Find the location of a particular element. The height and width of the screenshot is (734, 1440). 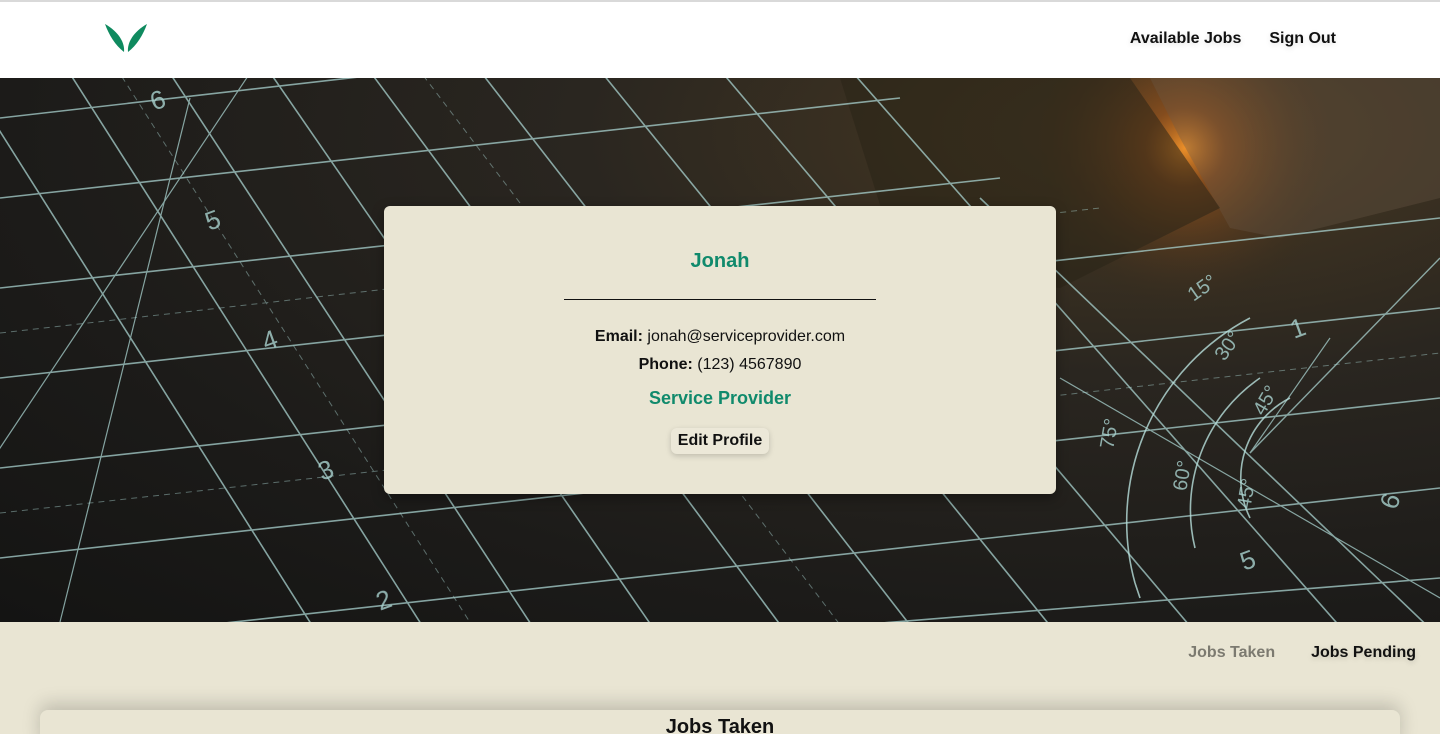

ruler-number: 6 is located at coordinates (158, 99).